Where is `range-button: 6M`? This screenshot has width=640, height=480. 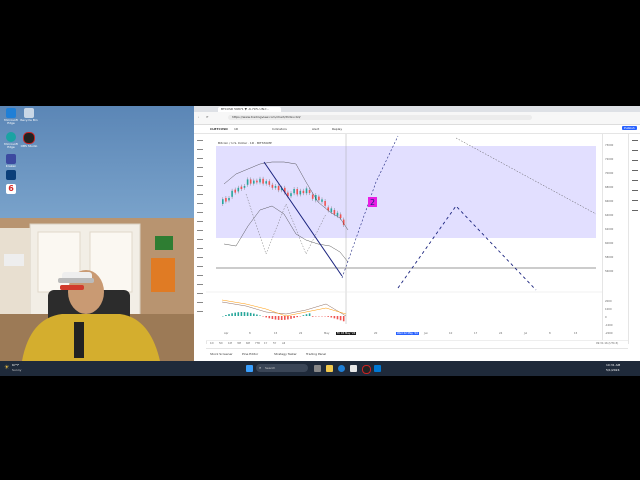
range-button: 6M is located at coordinates (248, 343).